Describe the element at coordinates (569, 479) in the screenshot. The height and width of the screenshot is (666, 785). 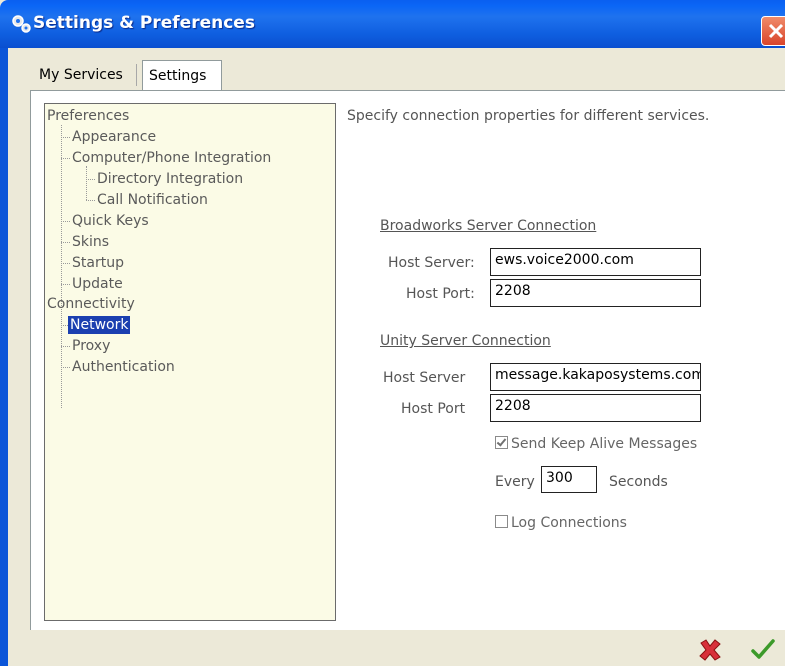
I see `keep-alive-interval-input: 300` at that location.